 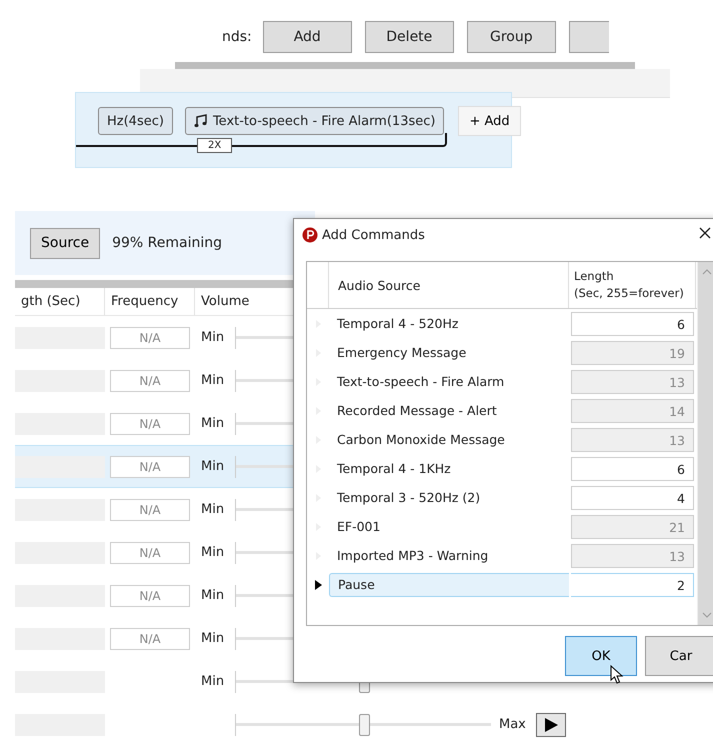 What do you see at coordinates (373, 235) in the screenshot?
I see `dialog-title: Add Commands` at bounding box center [373, 235].